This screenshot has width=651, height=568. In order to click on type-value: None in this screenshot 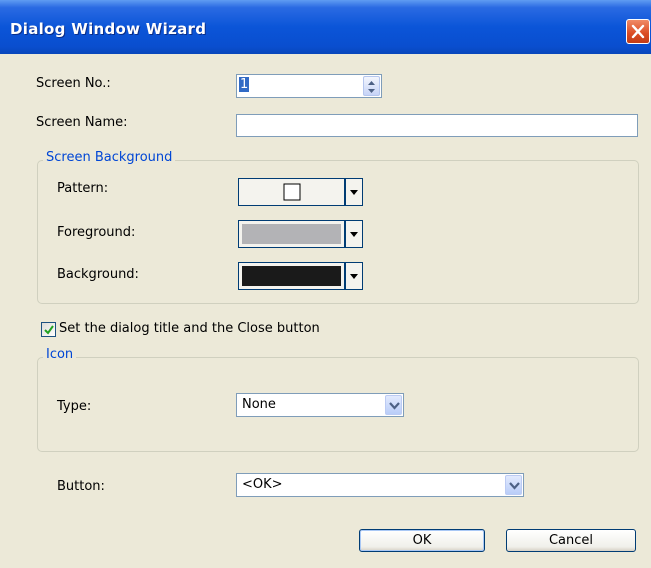, I will do `click(259, 404)`.